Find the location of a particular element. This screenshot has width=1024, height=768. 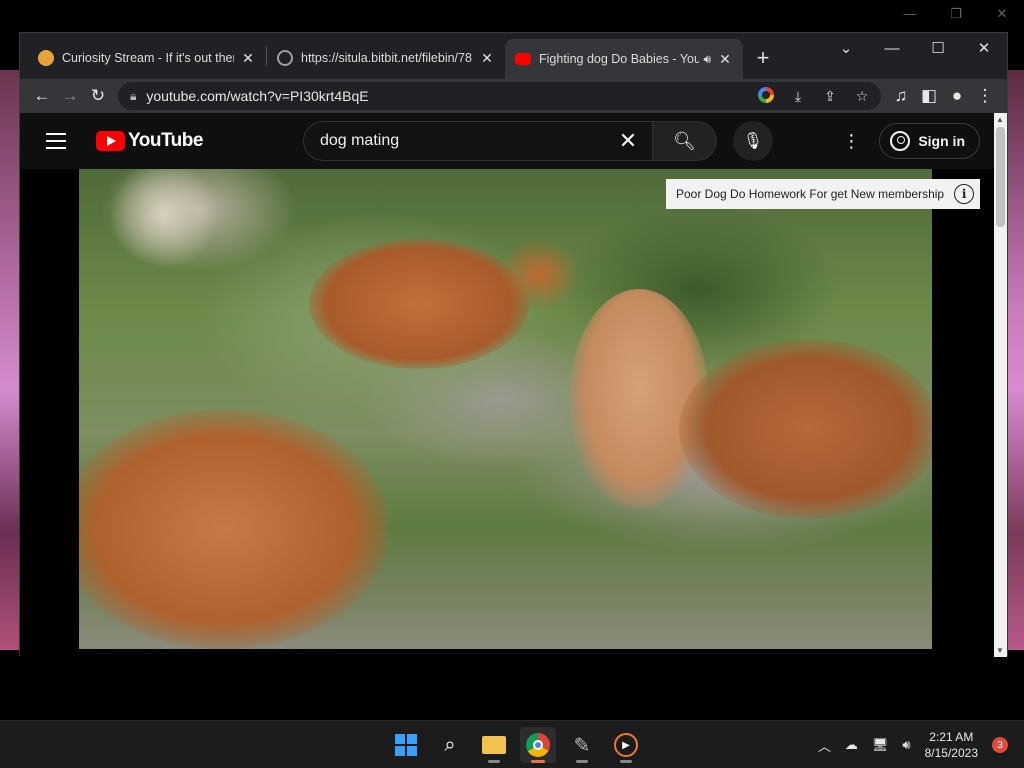

globe-icon is located at coordinates (285, 58).